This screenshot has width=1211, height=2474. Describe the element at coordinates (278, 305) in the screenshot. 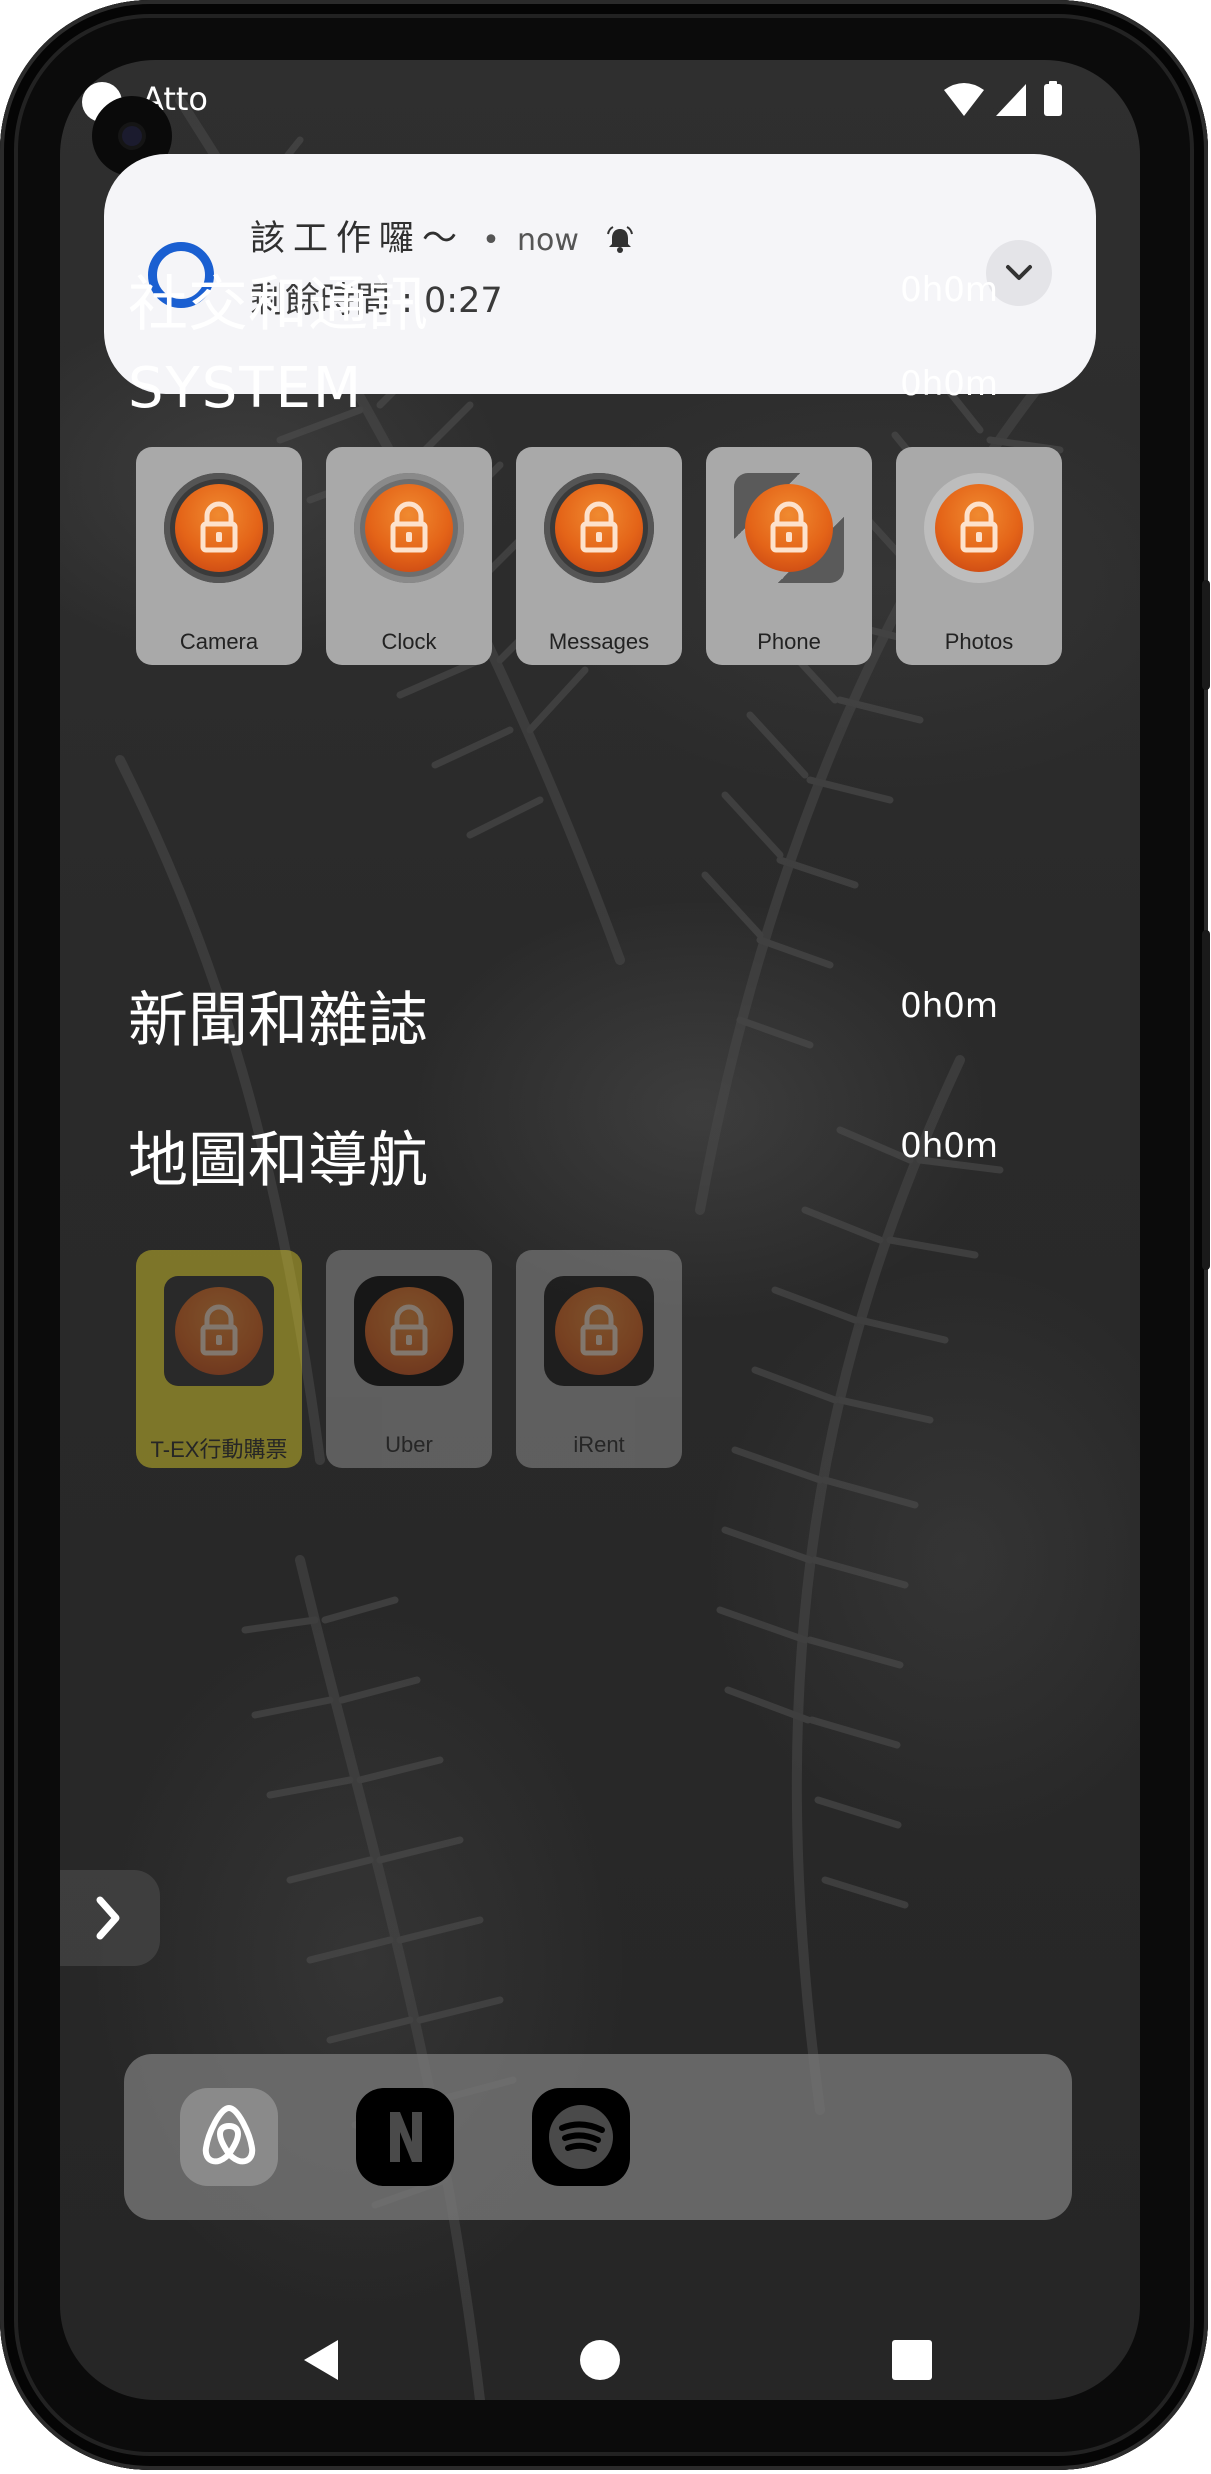

I see `category-title: 社交和通訊` at that location.